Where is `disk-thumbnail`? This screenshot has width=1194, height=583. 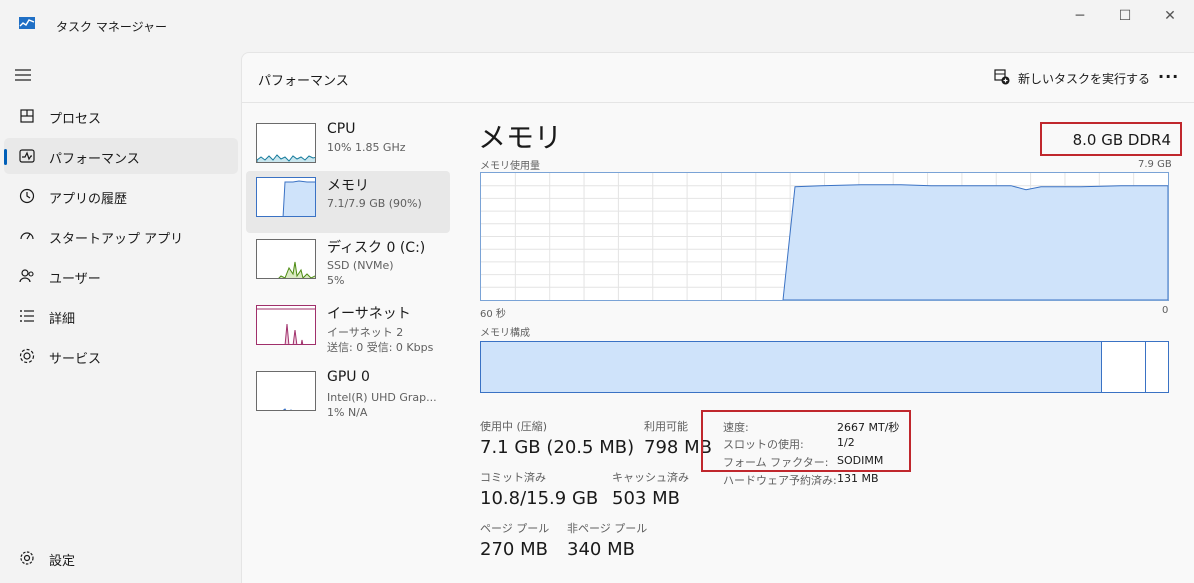 disk-thumbnail is located at coordinates (286, 259).